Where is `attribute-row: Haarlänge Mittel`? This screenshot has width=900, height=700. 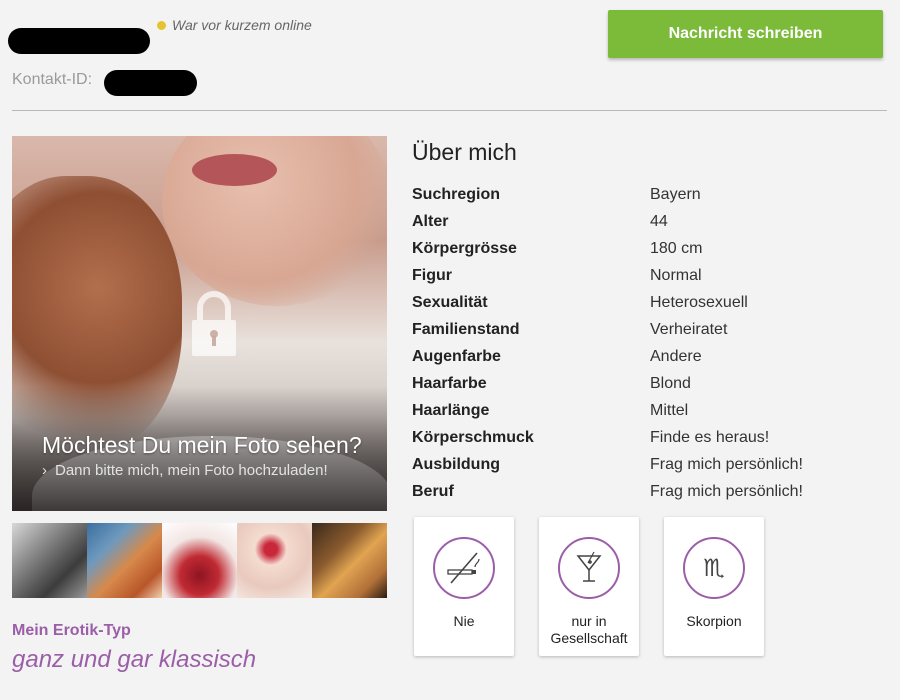 attribute-row: Haarlänge Mittel is located at coordinates (647, 410).